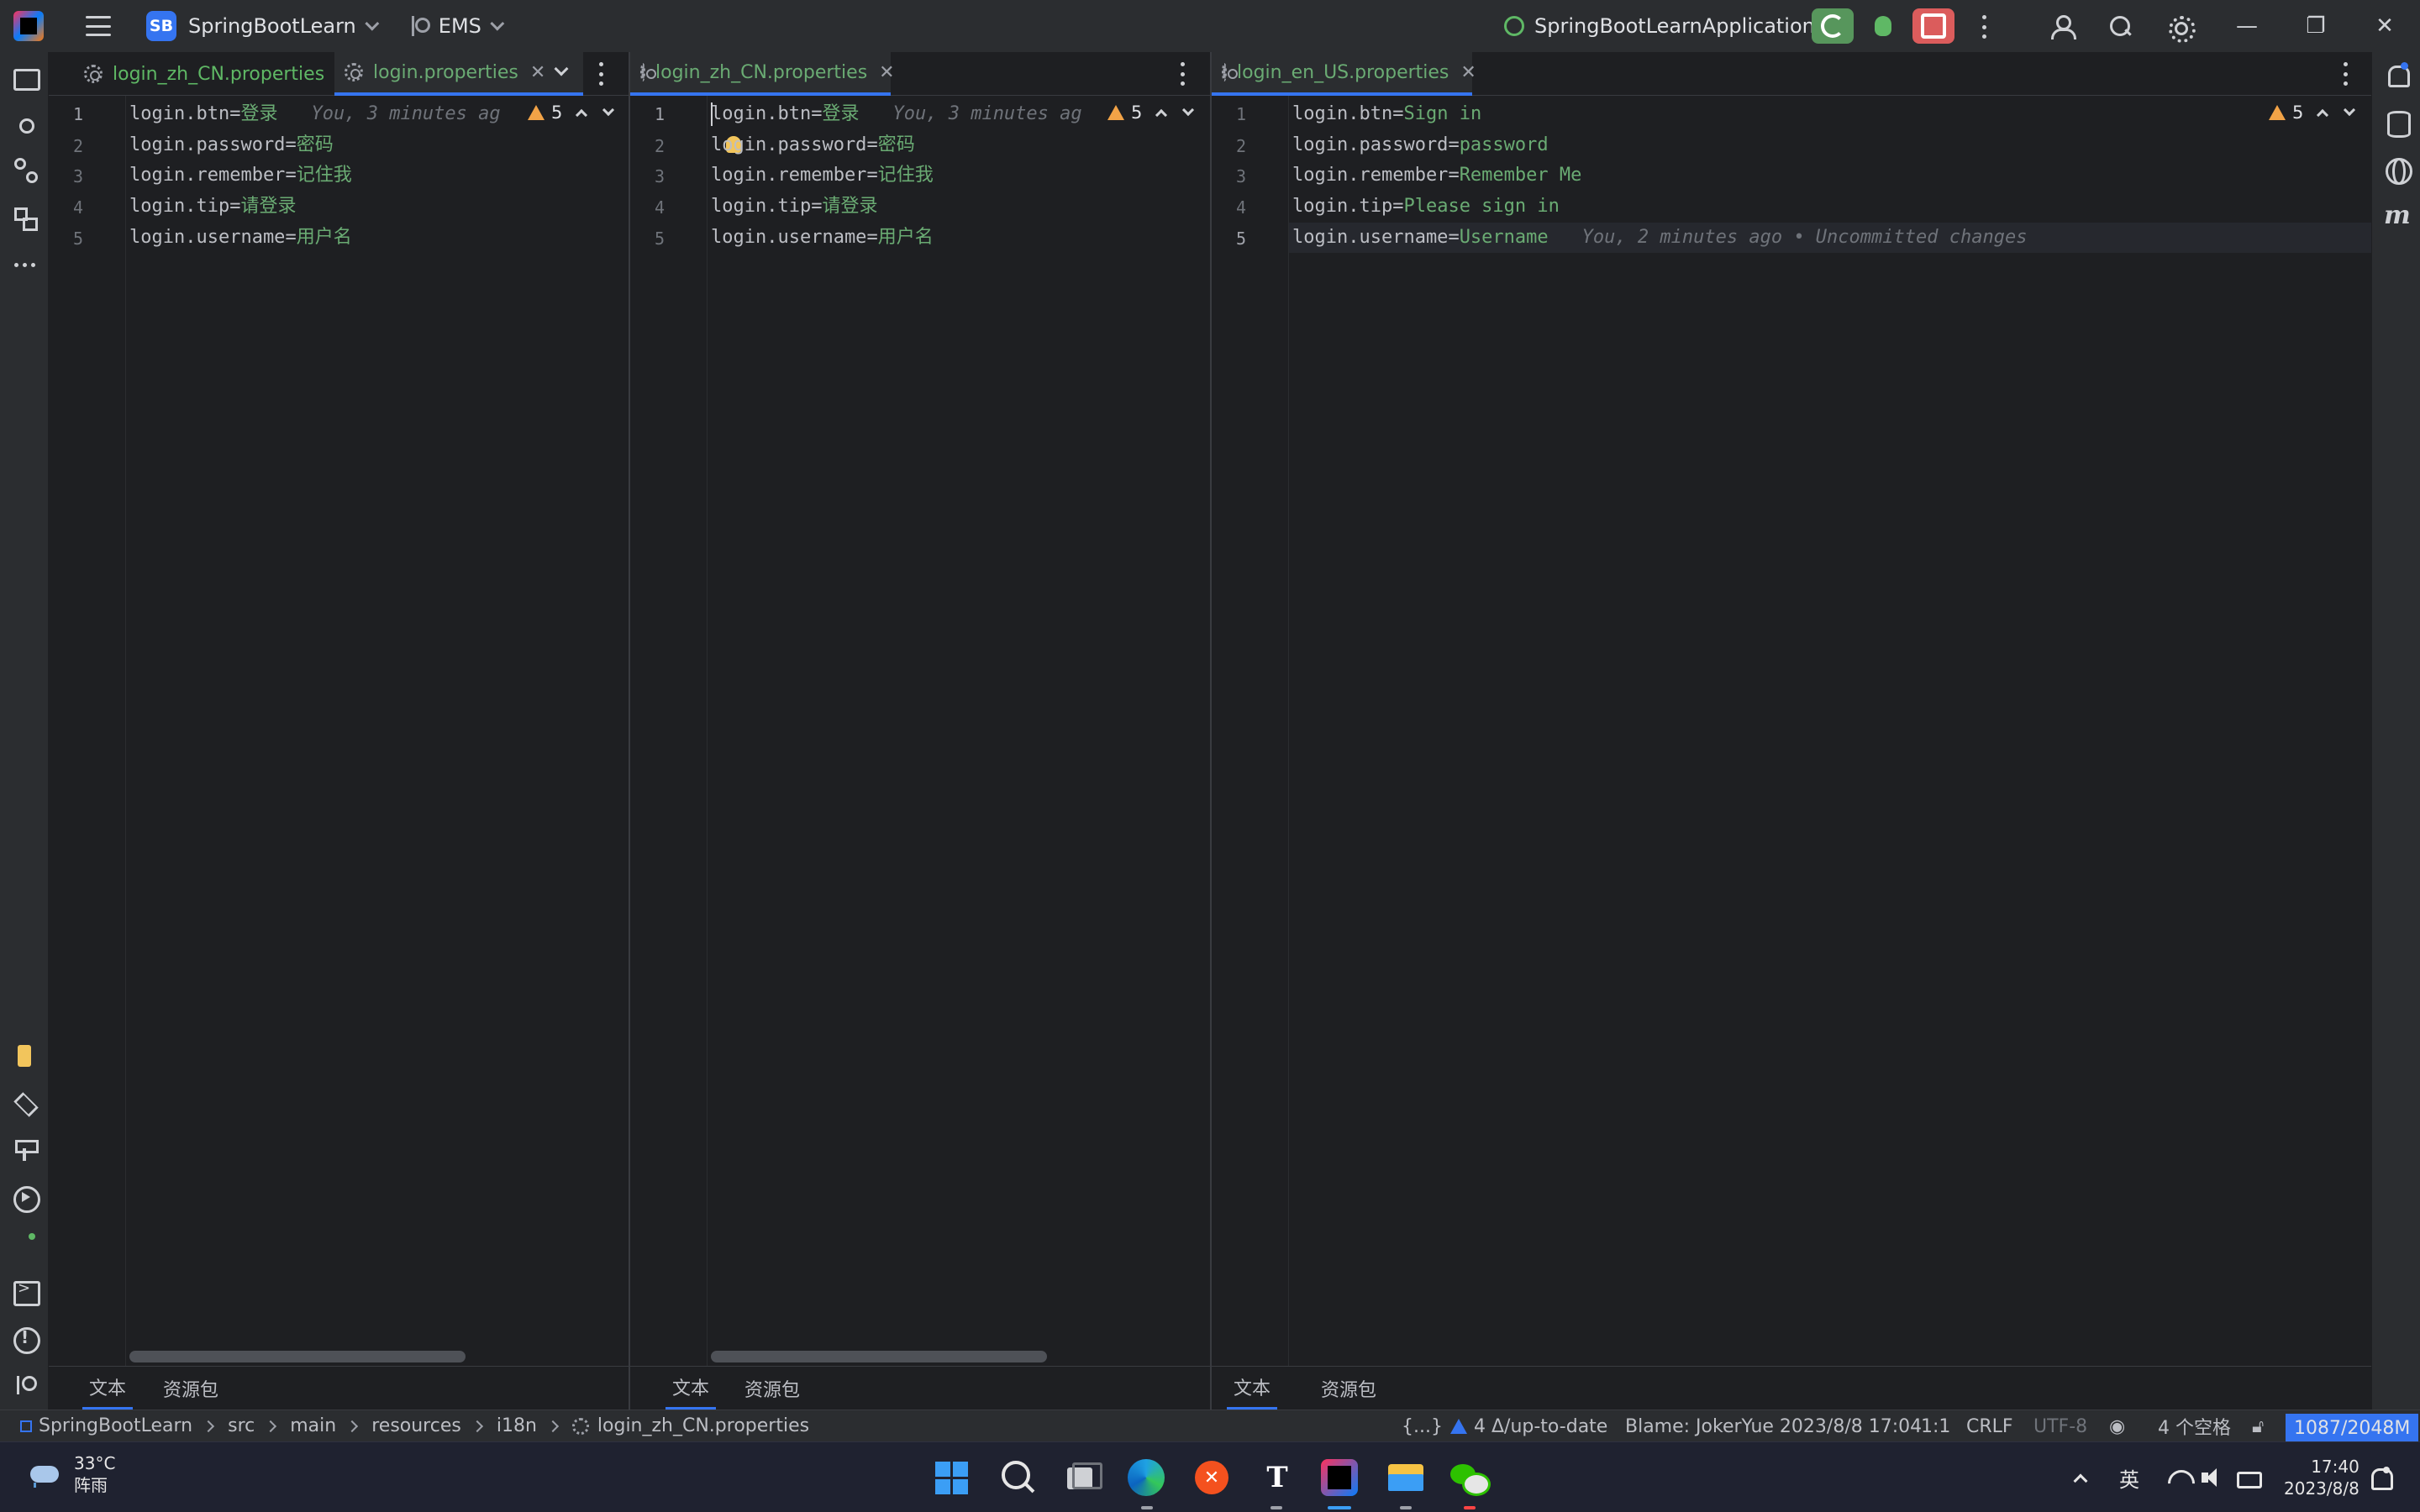 The height and width of the screenshot is (1512, 2420). What do you see at coordinates (2381, 1477) in the screenshot?
I see `notification-center` at bounding box center [2381, 1477].